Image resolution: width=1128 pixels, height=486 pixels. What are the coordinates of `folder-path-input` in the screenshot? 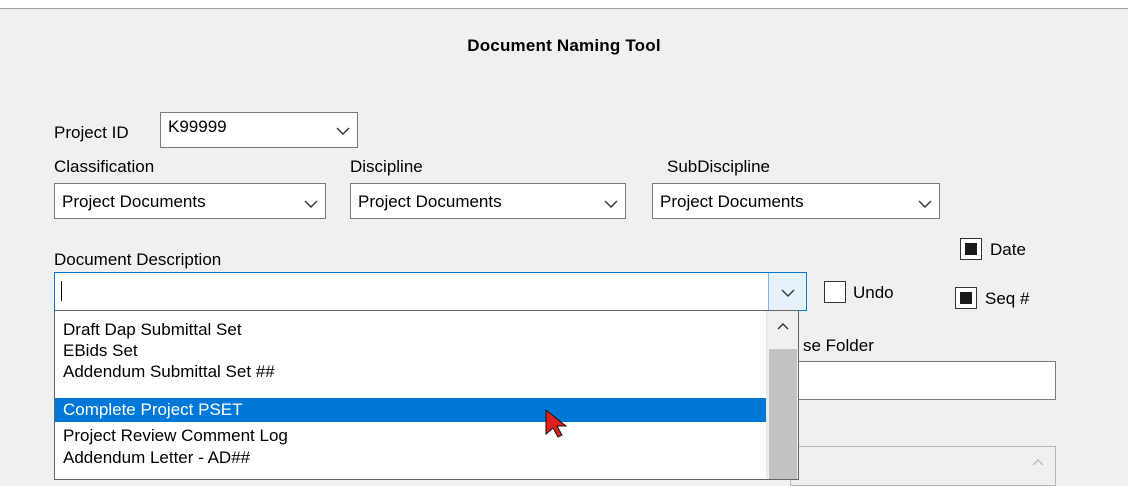 It's located at (923, 380).